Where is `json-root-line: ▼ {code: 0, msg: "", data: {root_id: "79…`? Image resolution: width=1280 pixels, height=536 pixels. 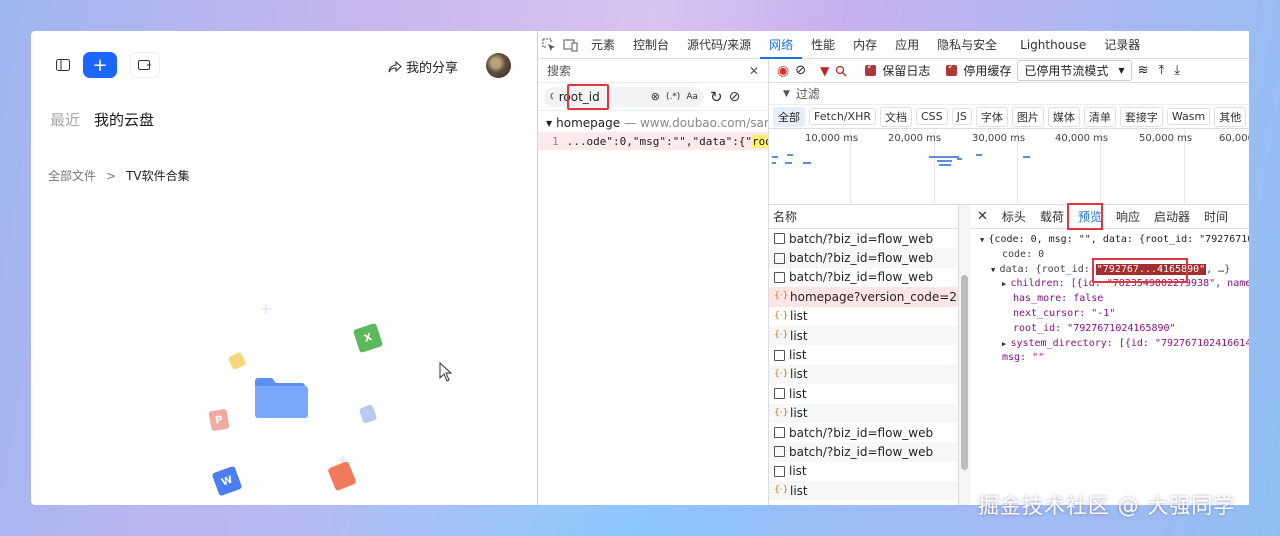 json-root-line: ▼ {code: 0, msg: "", data: {root_id: "79… is located at coordinates (1109, 240).